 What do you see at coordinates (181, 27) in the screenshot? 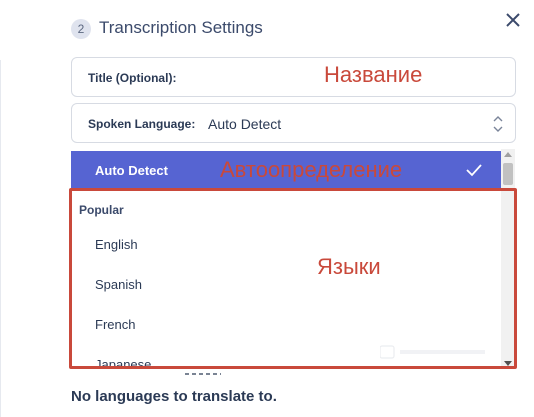
I see `dialog-title: Transcription Settings` at bounding box center [181, 27].